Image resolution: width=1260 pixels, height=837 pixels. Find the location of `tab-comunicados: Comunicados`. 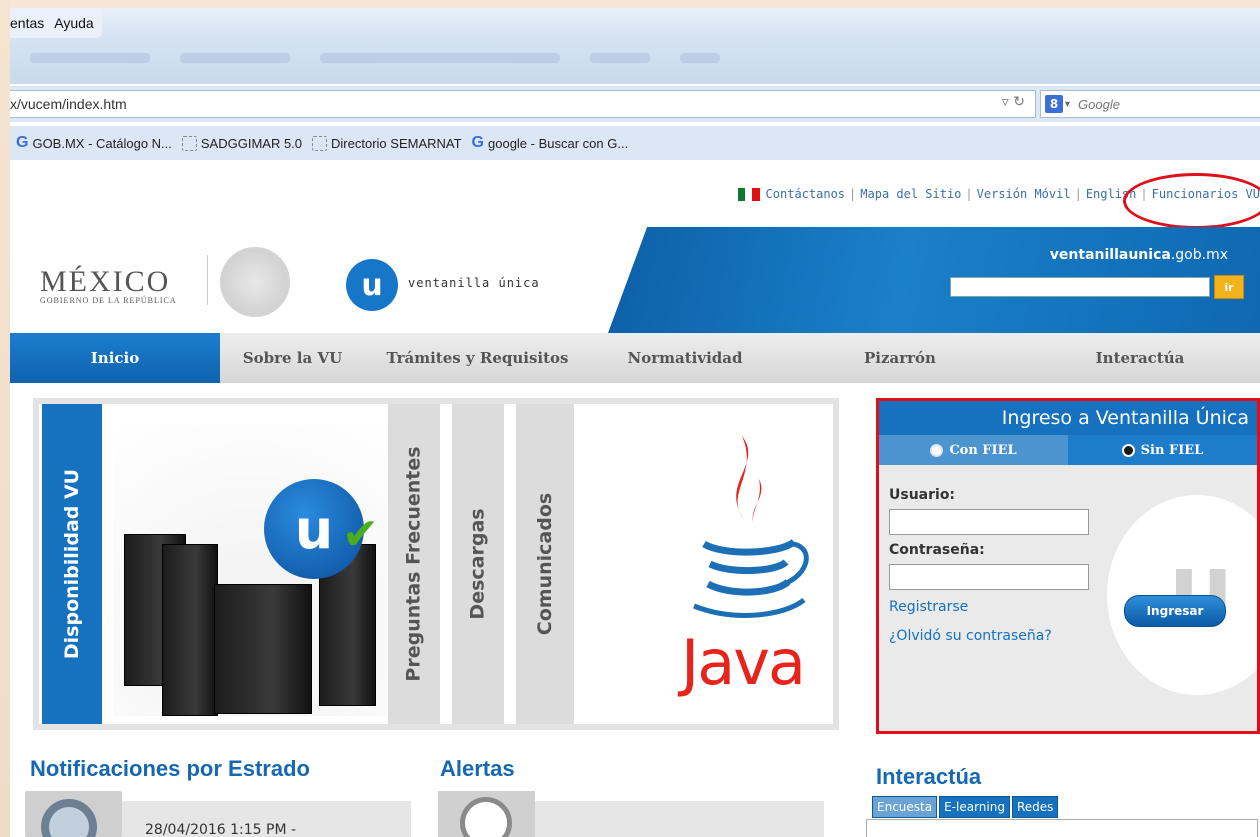

tab-comunicados: Comunicados is located at coordinates (545, 564).